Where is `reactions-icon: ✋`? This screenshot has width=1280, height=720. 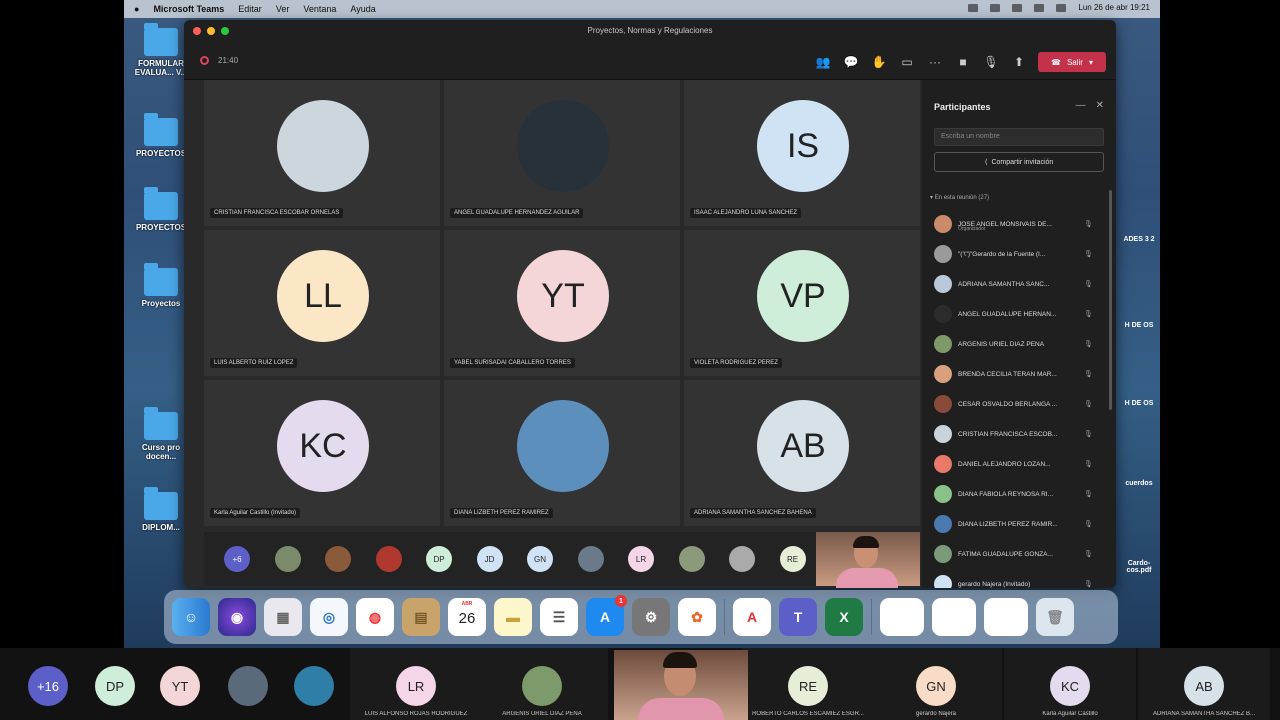 reactions-icon: ✋ is located at coordinates (879, 62).